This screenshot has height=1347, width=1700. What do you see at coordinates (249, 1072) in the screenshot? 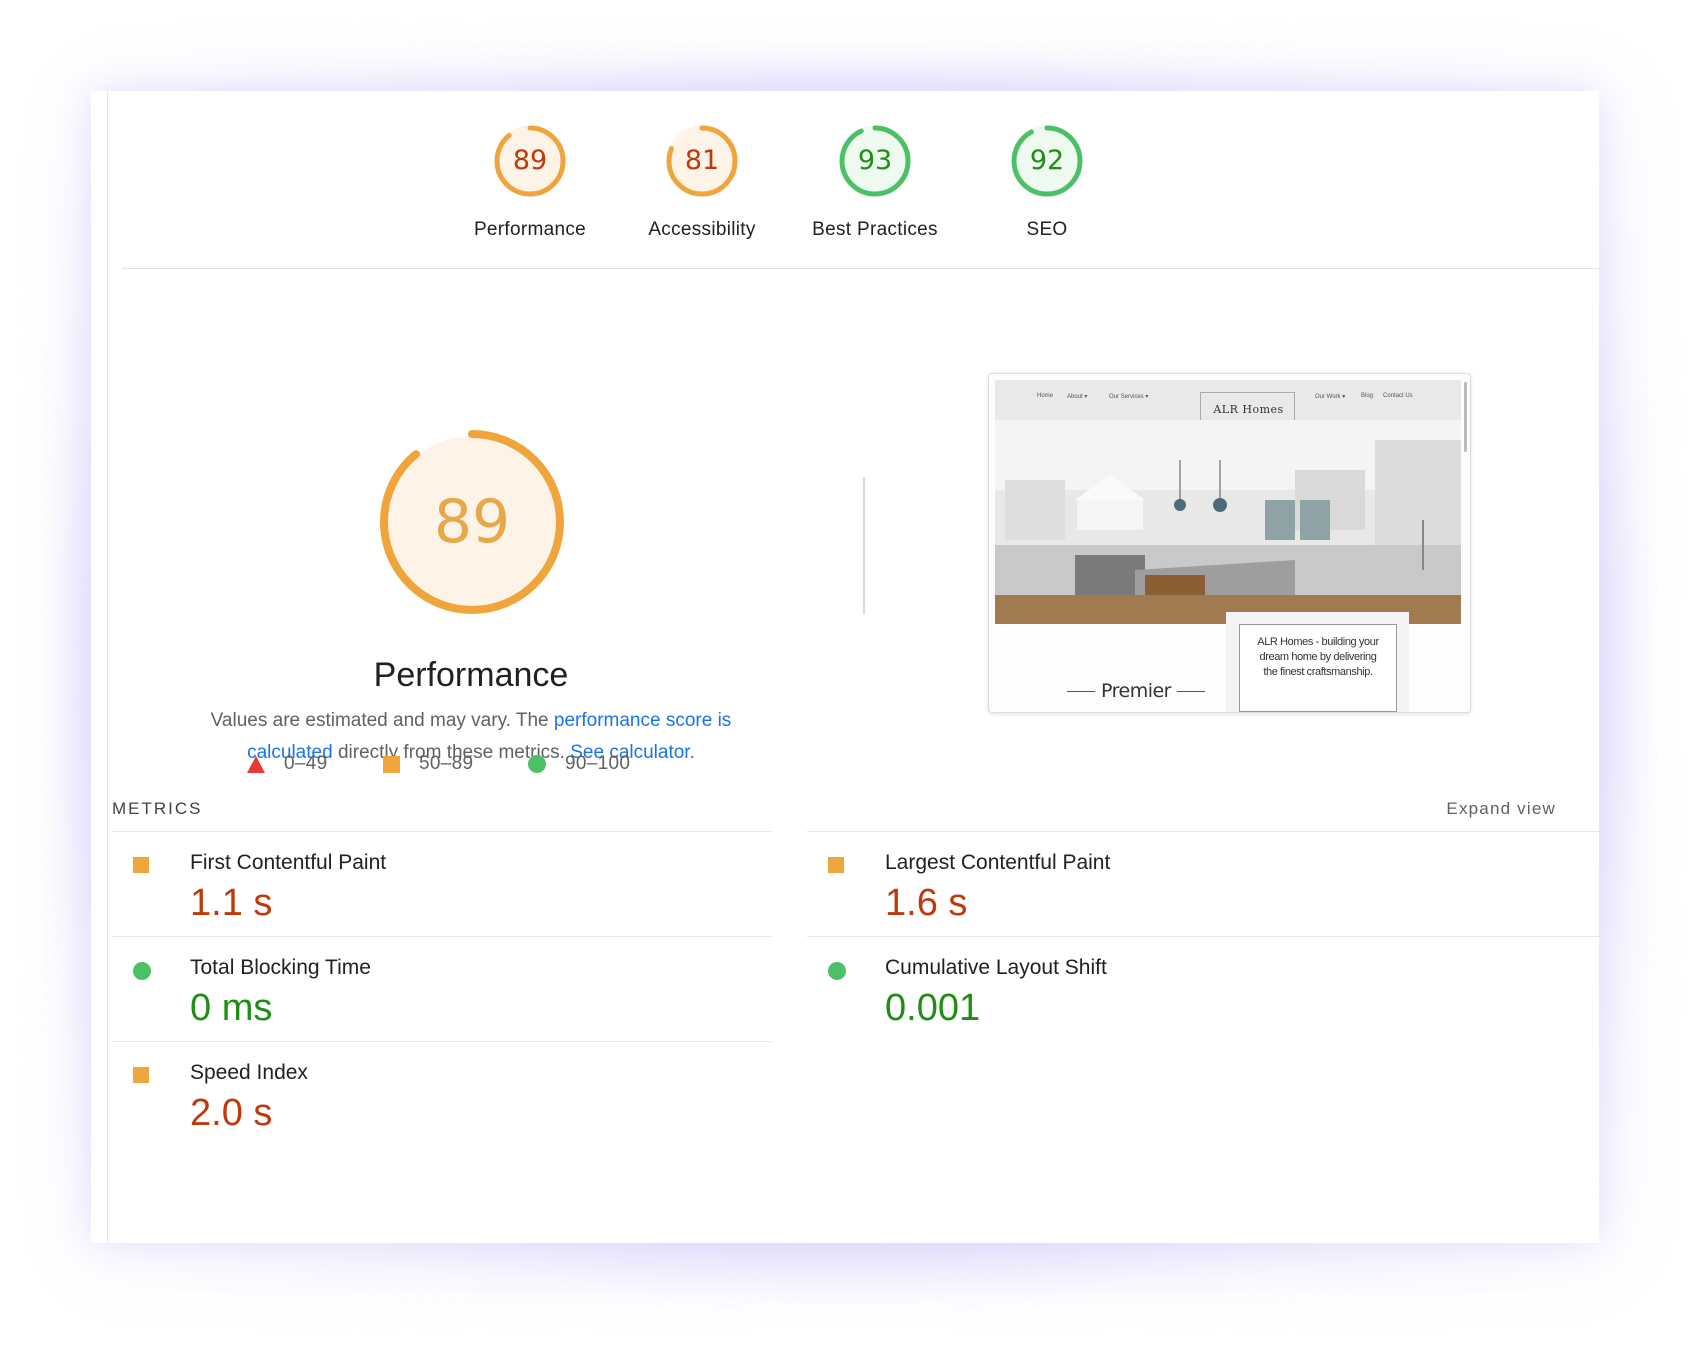
I see `metric-title: Speed Index` at bounding box center [249, 1072].